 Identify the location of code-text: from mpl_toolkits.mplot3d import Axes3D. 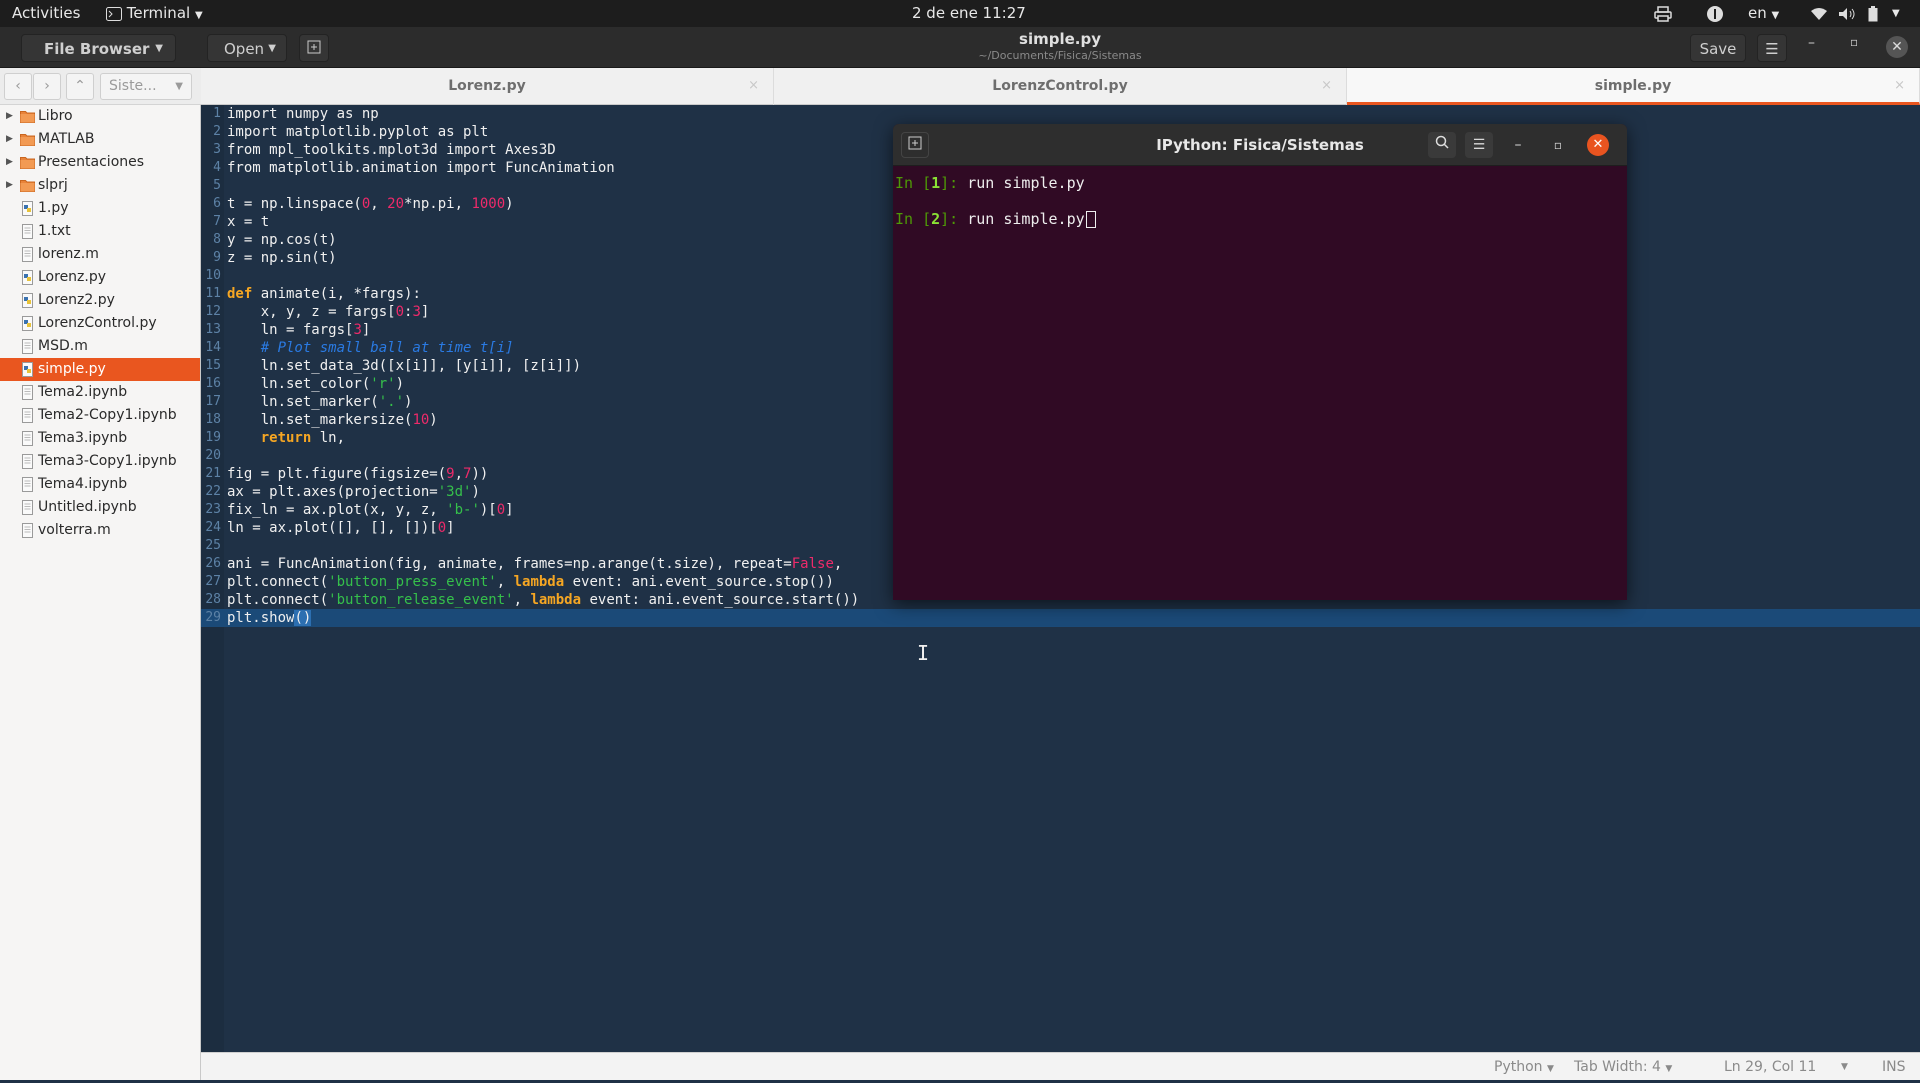
(391, 150).